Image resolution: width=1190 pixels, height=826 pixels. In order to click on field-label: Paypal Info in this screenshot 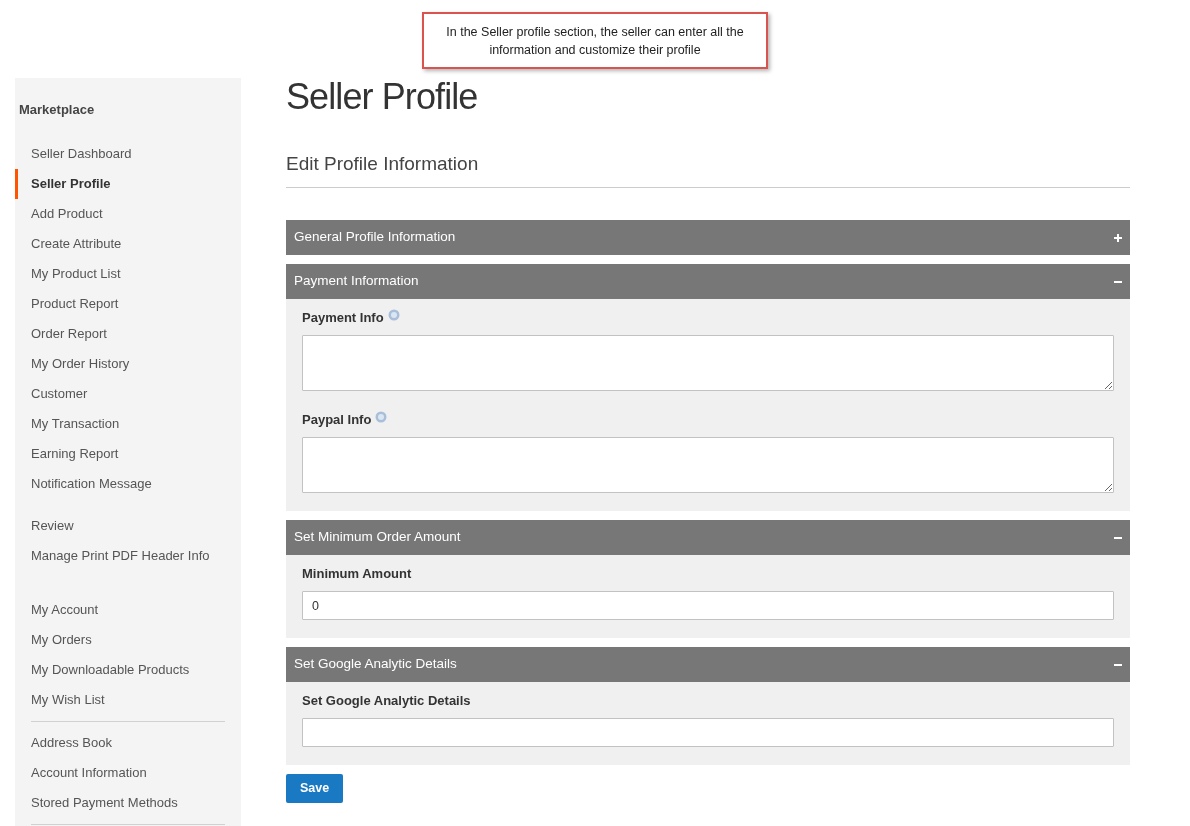, I will do `click(337, 420)`.